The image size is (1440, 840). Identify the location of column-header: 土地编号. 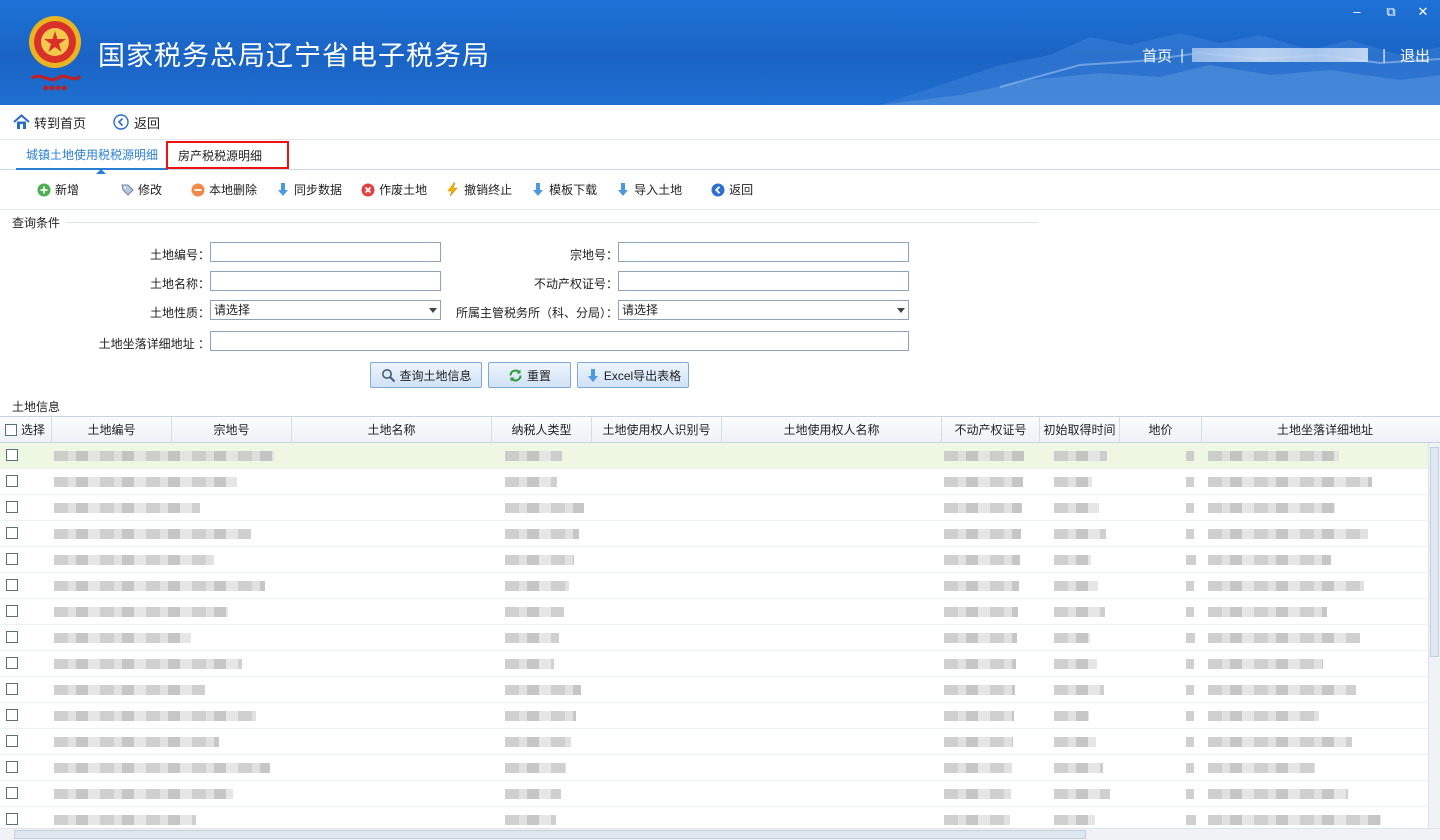
(112, 430).